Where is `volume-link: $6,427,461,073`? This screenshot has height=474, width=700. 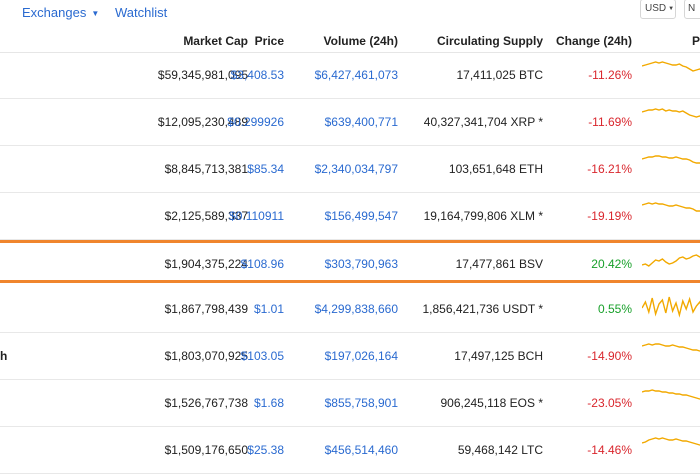
volume-link: $6,427,461,073 is located at coordinates (356, 75).